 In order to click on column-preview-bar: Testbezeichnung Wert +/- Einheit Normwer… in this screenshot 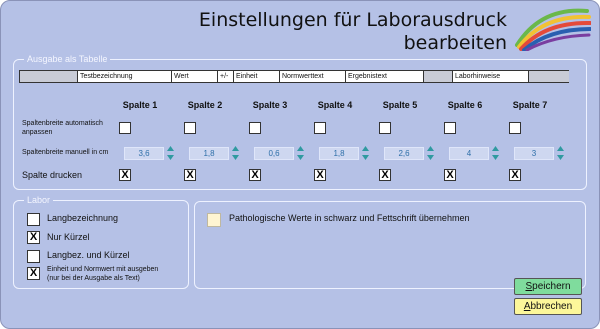, I will do `click(294, 76)`.